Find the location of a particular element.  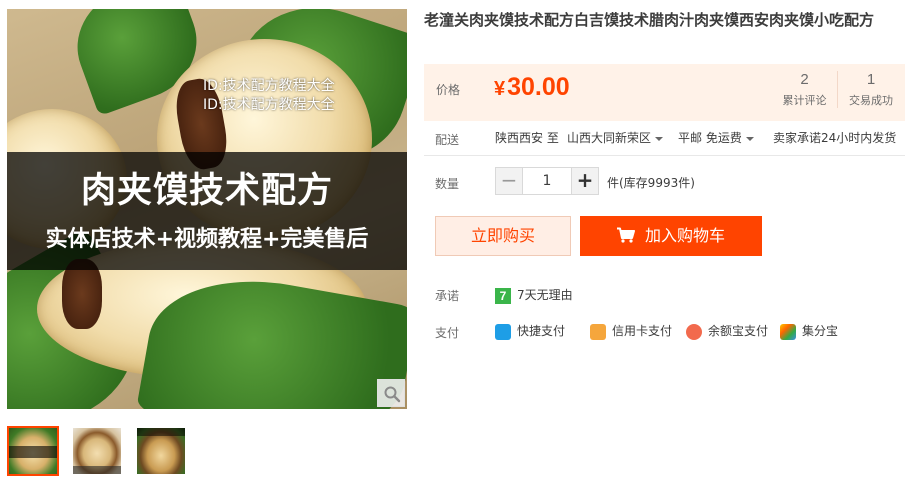

quantity-increase-button: + is located at coordinates (585, 181).